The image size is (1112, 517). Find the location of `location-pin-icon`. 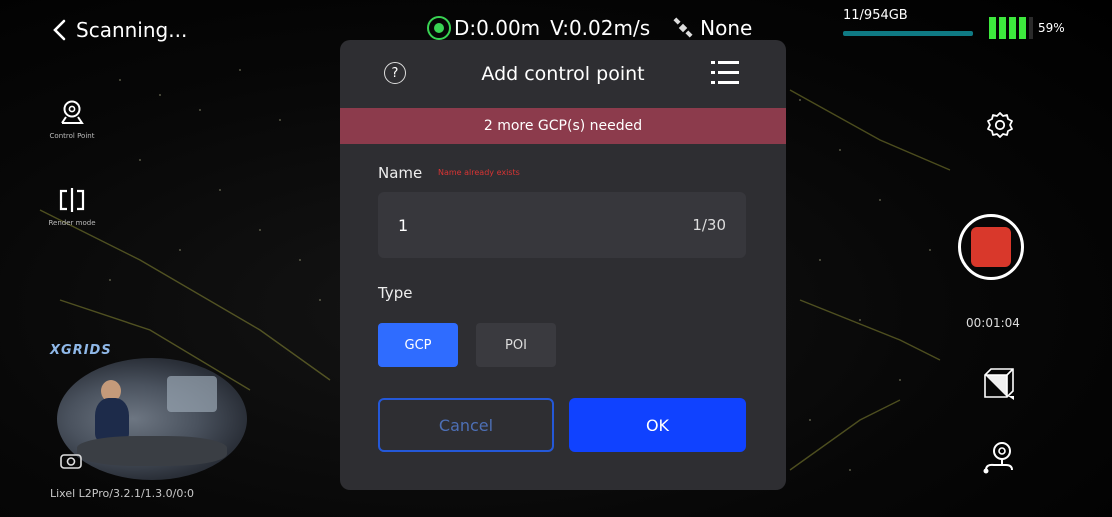

location-pin-icon is located at coordinates (72, 112).